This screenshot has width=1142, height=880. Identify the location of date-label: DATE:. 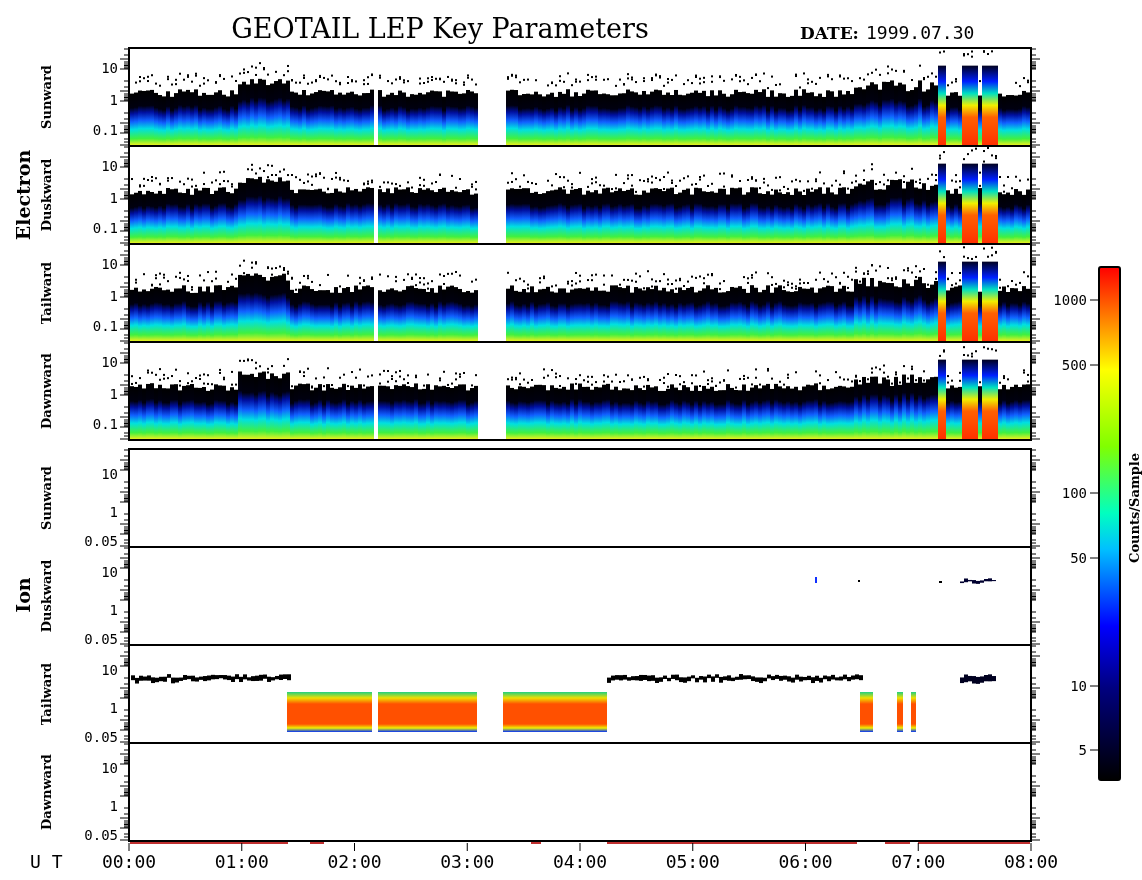
(829, 33).